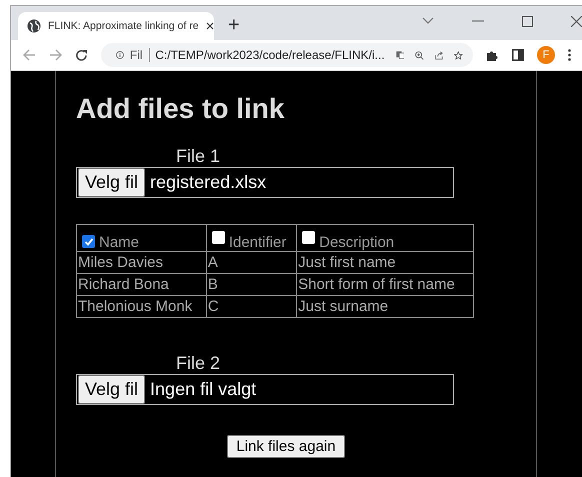 The width and height of the screenshot is (582, 477). Describe the element at coordinates (123, 26) in the screenshot. I see `tab-title: FLINK: Approximate linking of re` at that location.